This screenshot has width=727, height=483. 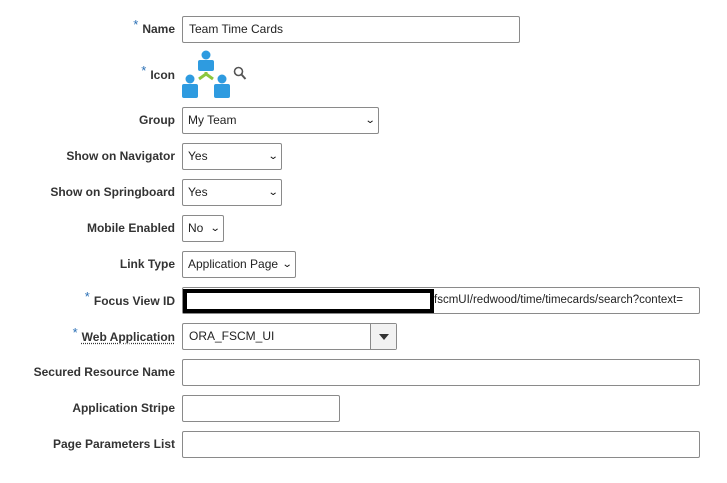 I want to click on mobile-enabled-label: Mobile Enabled, so click(x=130, y=228).